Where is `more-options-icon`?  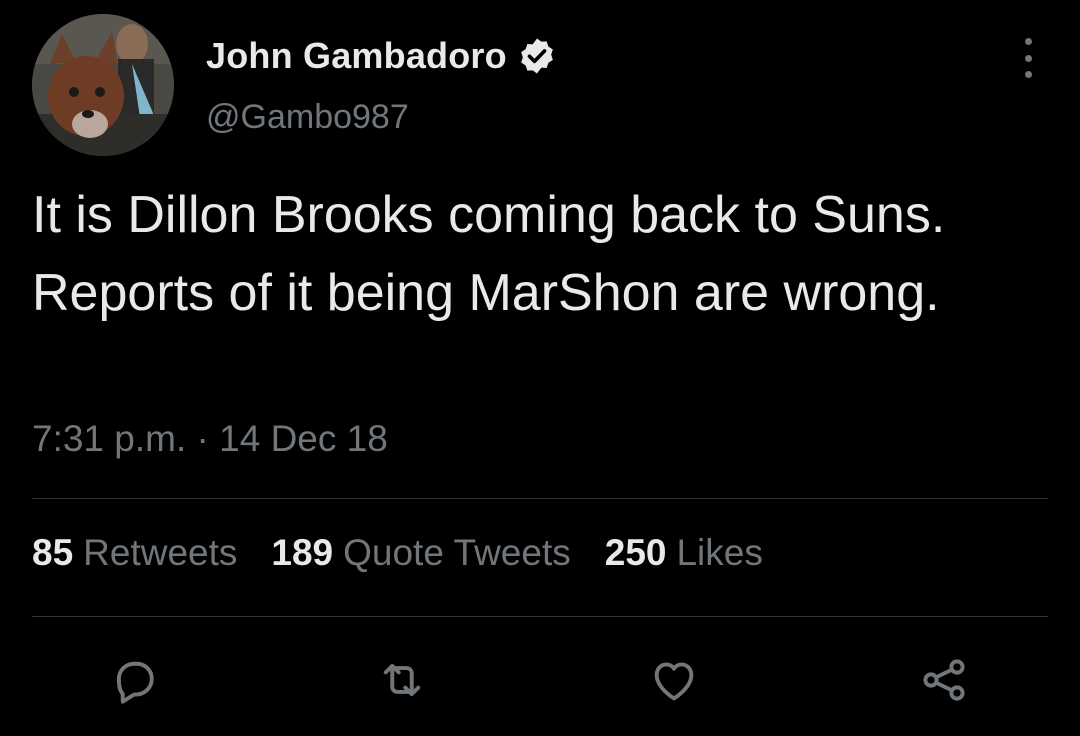 more-options-icon is located at coordinates (1028, 58).